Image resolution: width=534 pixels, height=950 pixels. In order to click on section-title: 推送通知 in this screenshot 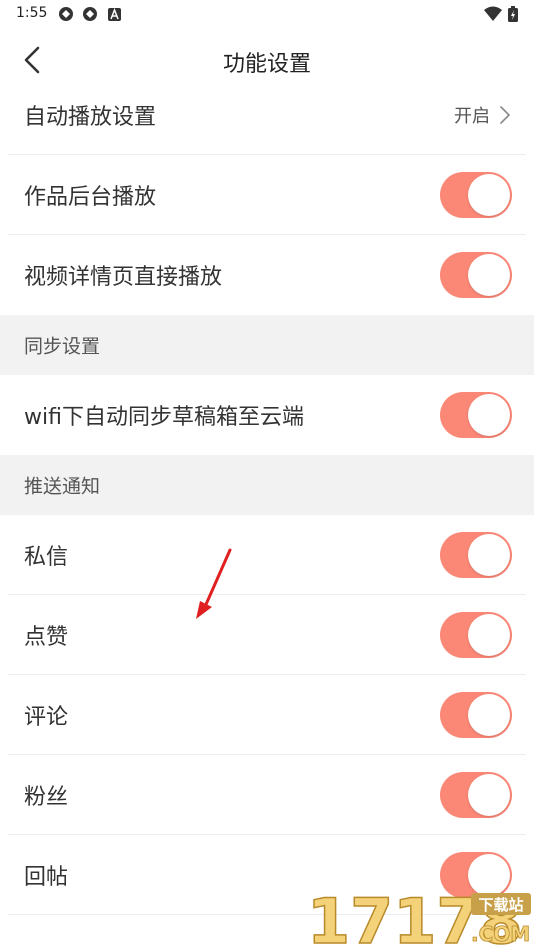, I will do `click(62, 486)`.